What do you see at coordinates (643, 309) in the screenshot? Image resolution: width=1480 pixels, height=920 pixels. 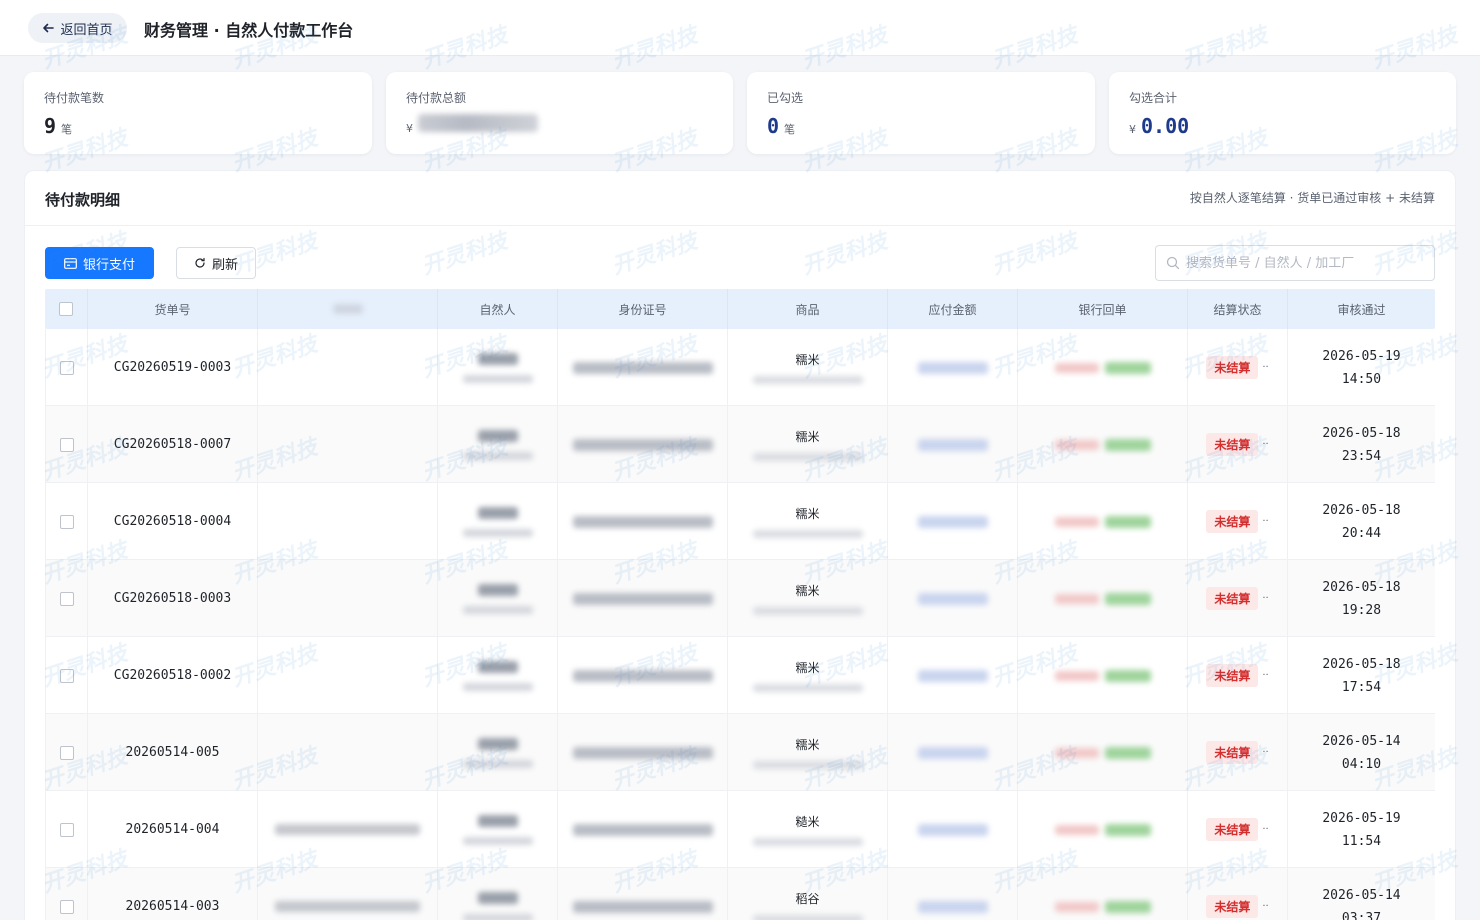 I see `header-id-number: 身份证号` at bounding box center [643, 309].